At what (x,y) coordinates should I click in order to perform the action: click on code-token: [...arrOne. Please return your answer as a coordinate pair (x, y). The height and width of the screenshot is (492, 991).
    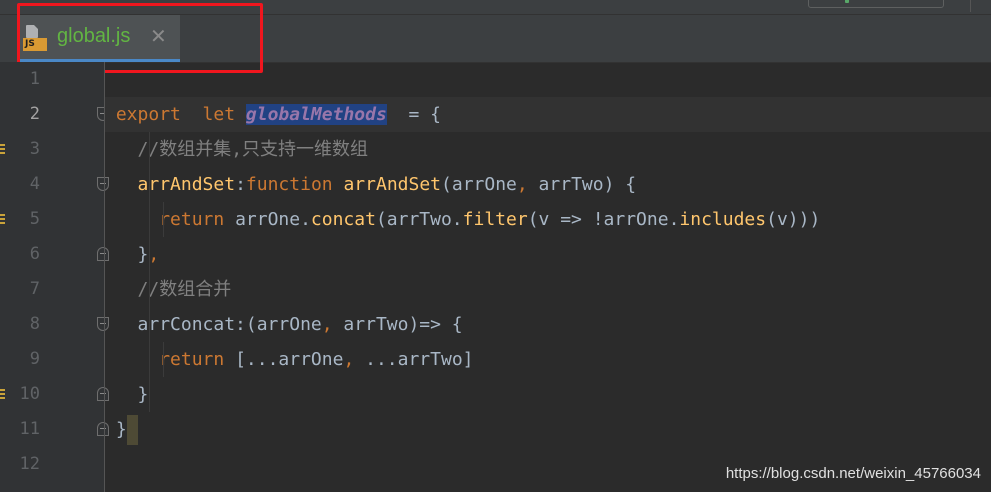
    Looking at the image, I should click on (289, 359).